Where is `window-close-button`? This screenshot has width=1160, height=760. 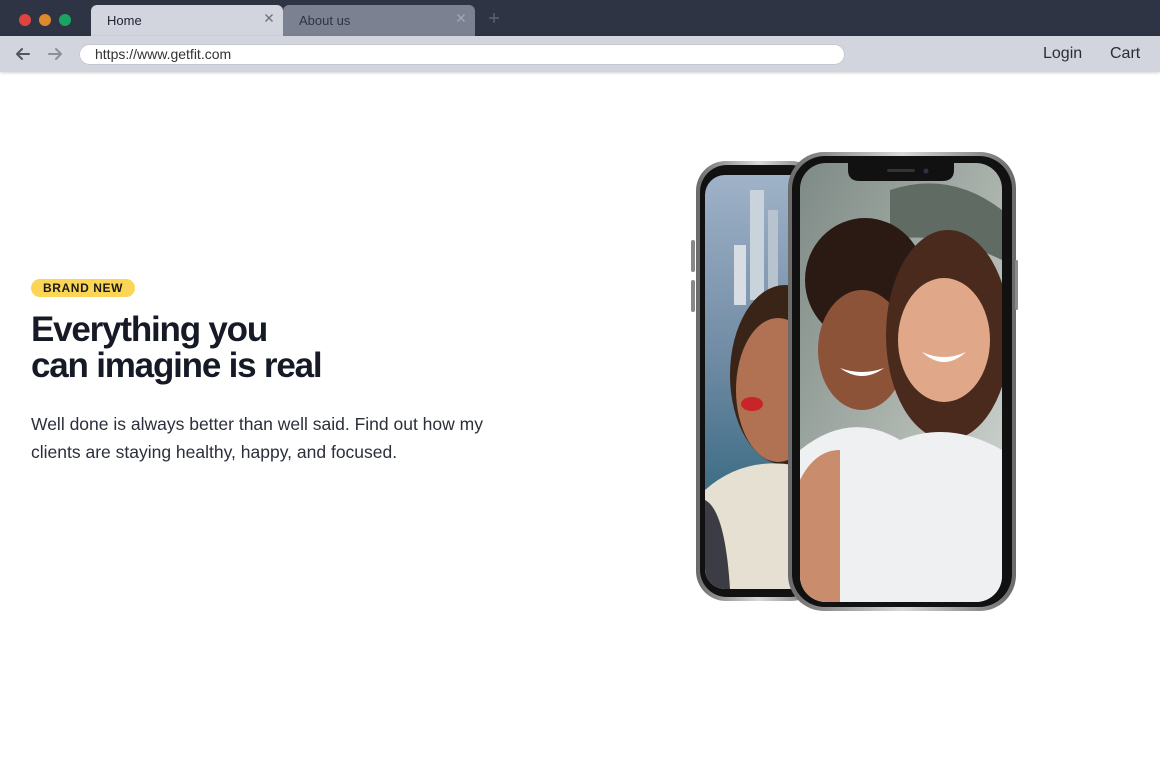
window-close-button is located at coordinates (25, 20).